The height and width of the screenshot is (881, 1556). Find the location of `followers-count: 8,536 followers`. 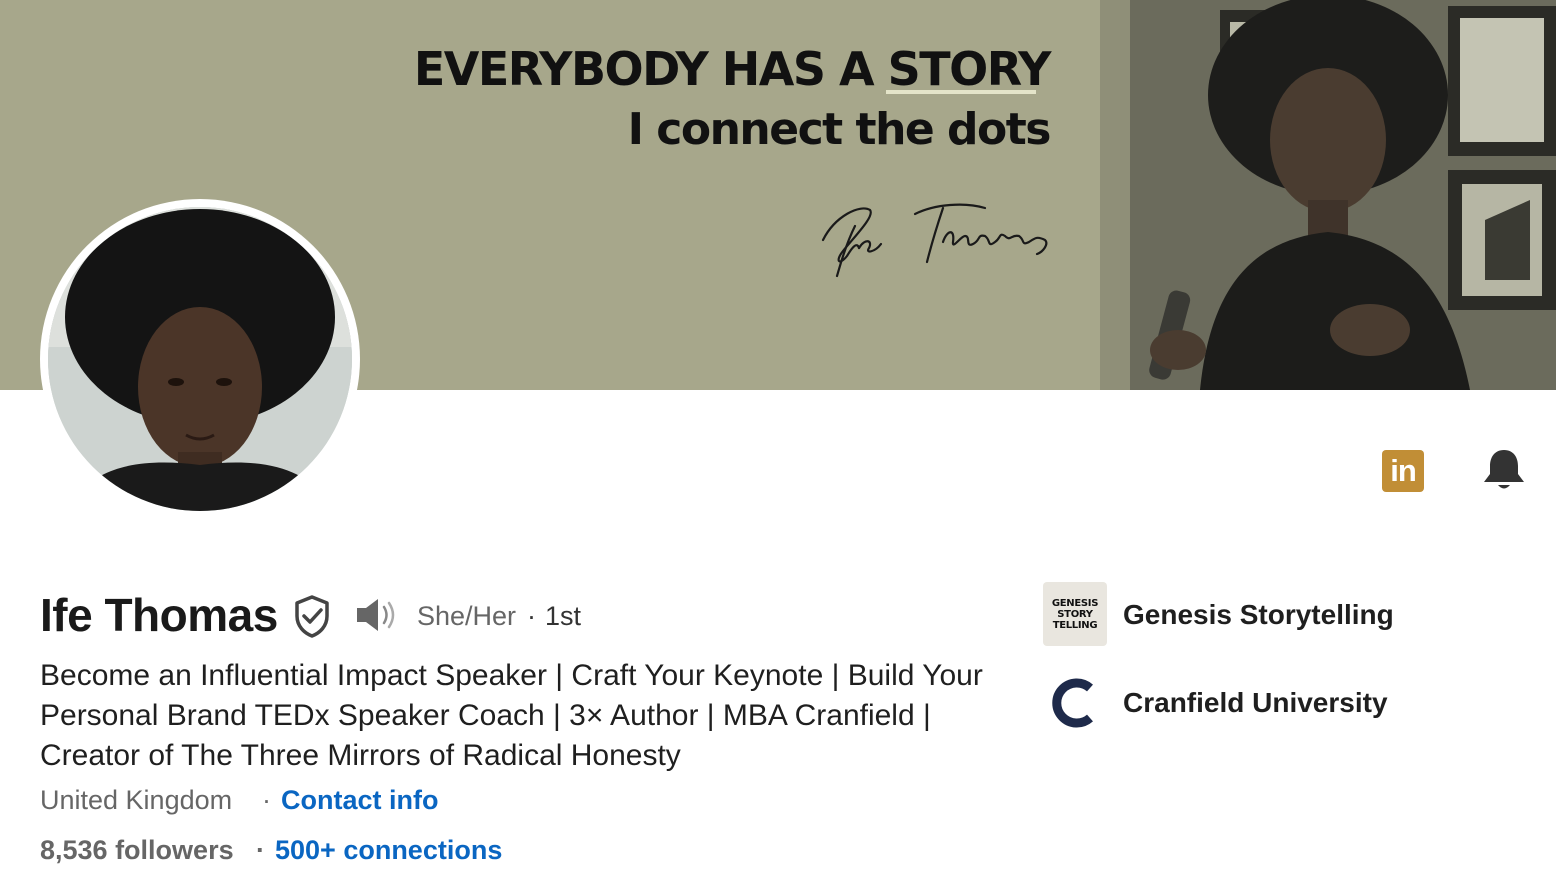

followers-count: 8,536 followers is located at coordinates (137, 850).